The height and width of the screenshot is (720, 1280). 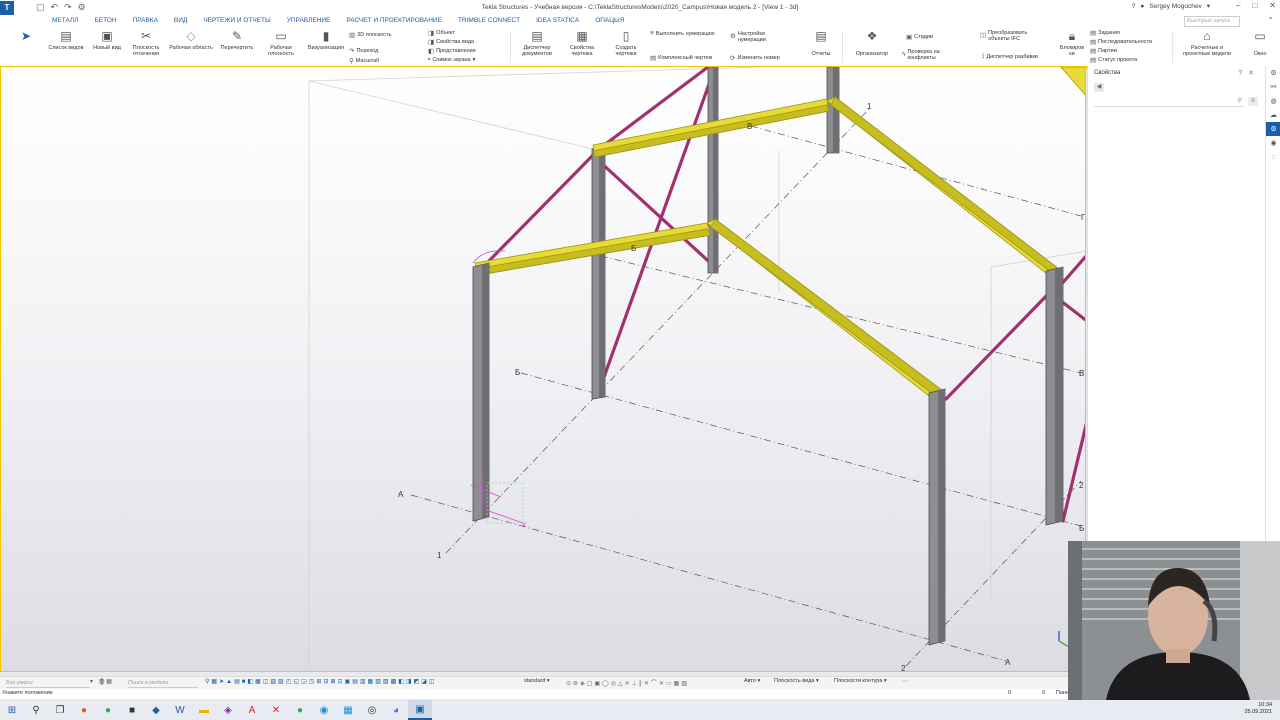 What do you see at coordinates (36, 710) in the screenshot?
I see `search-icon: ⚲` at bounding box center [36, 710].